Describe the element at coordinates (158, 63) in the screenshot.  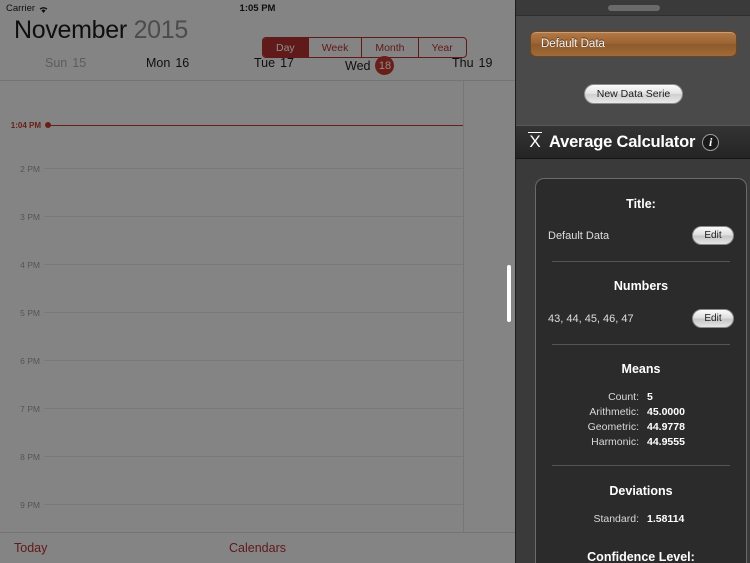
I see `day-mon-16-weekday: Mon` at that location.